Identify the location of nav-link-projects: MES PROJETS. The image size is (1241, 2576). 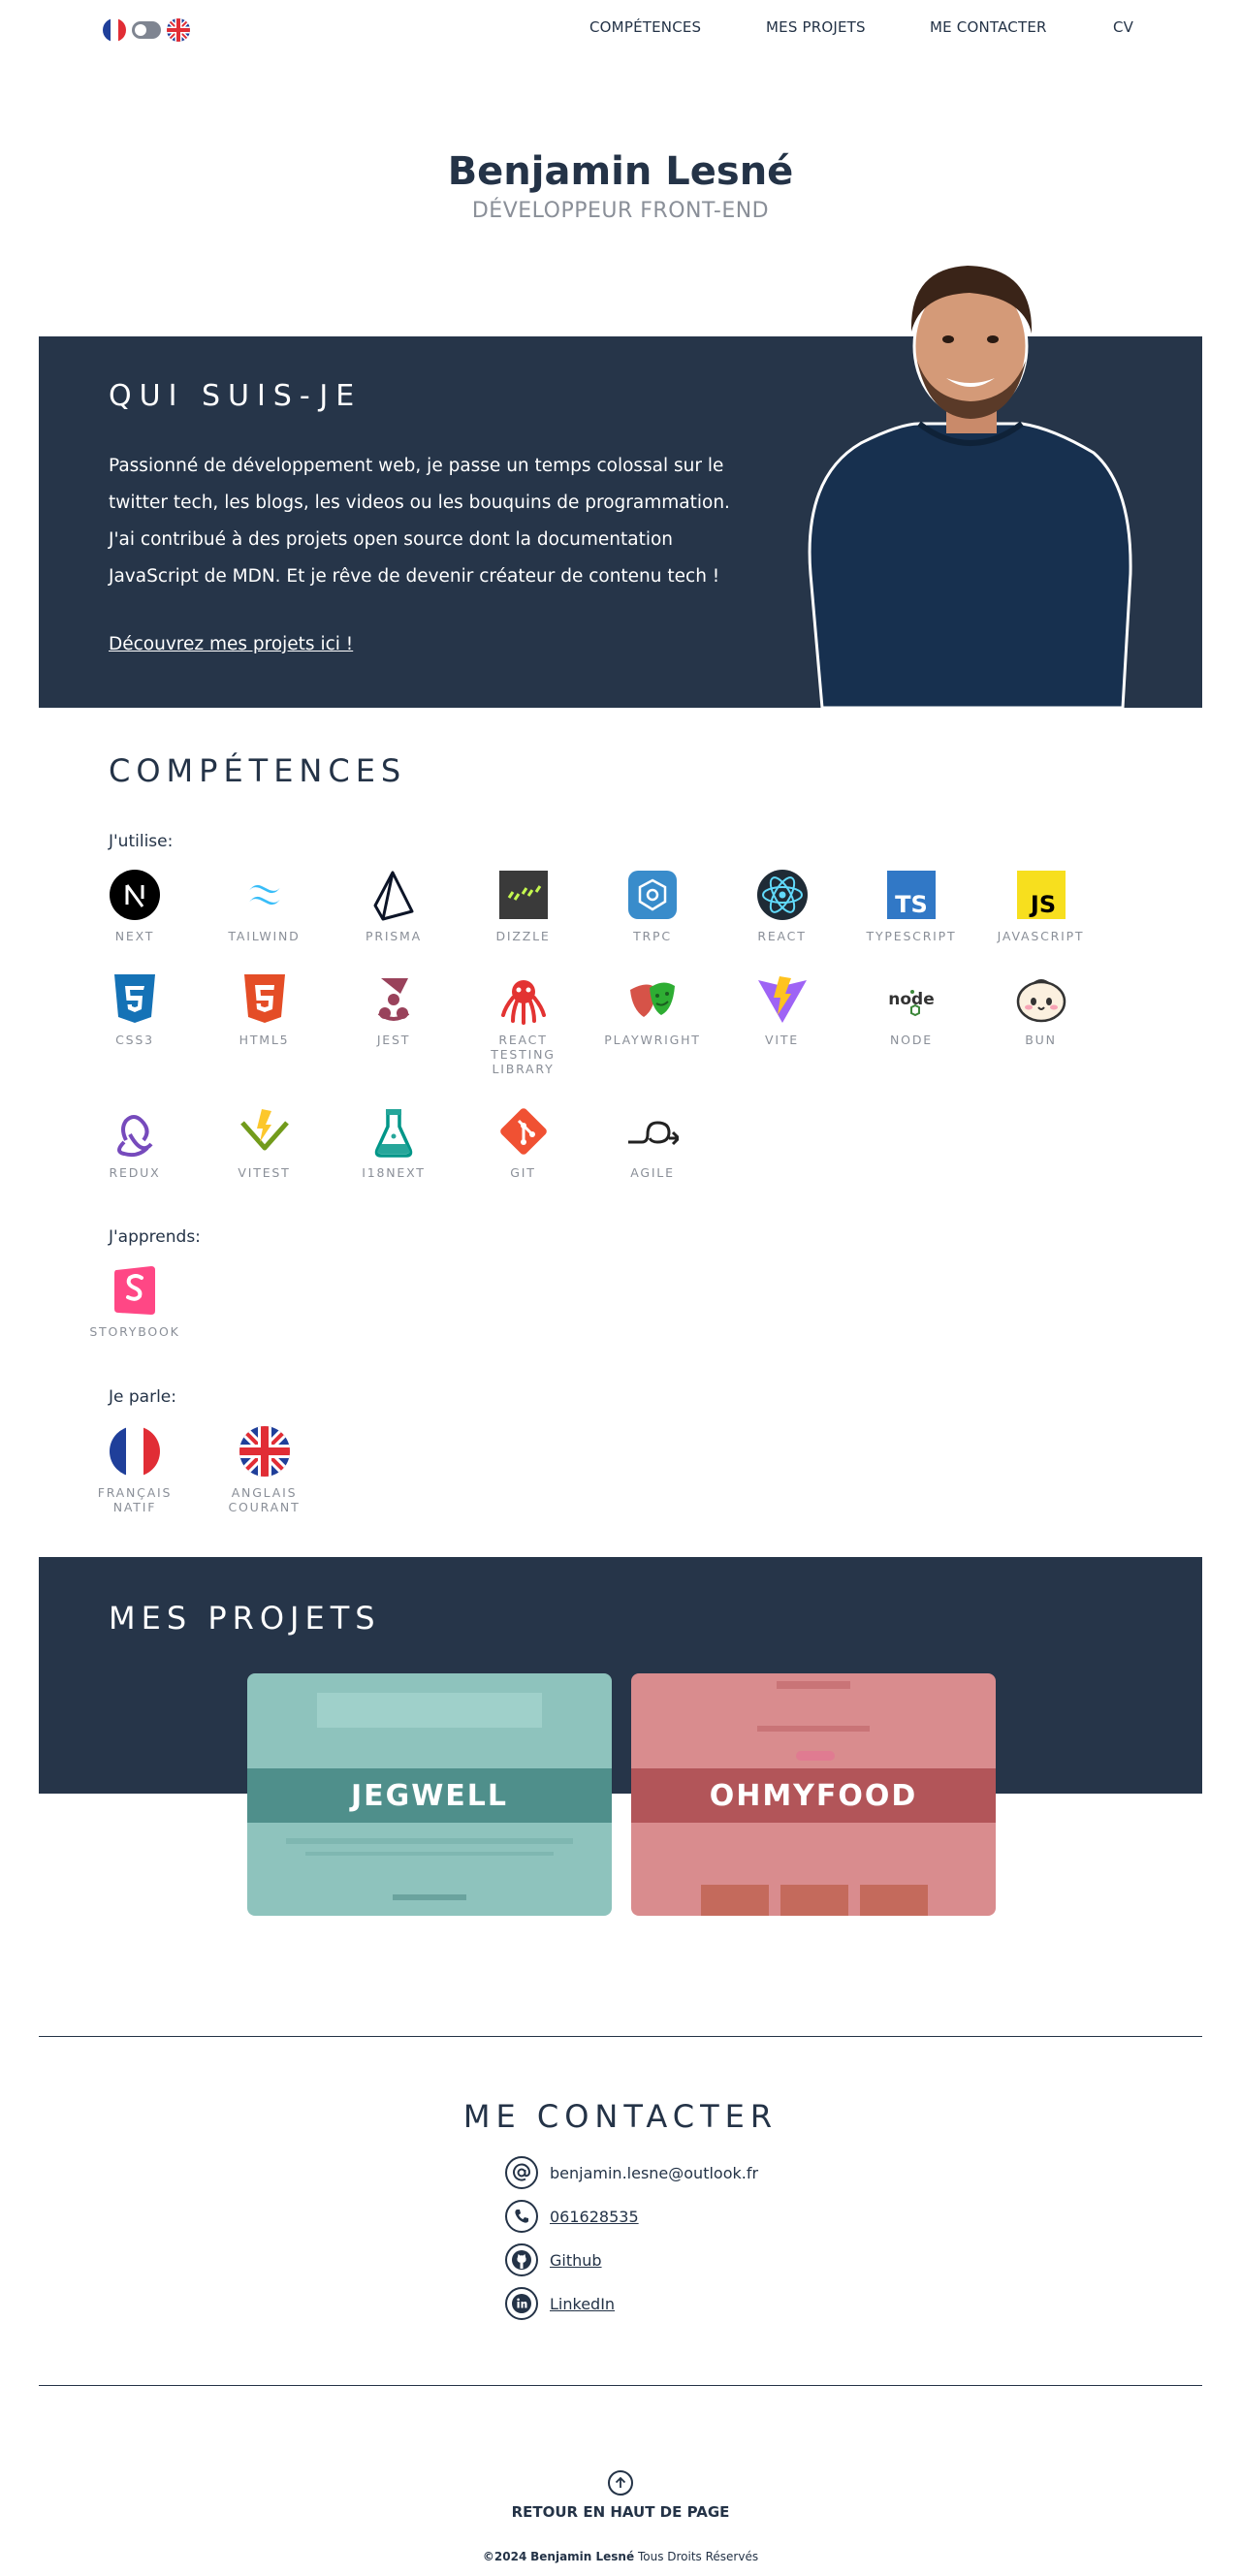
(816, 27).